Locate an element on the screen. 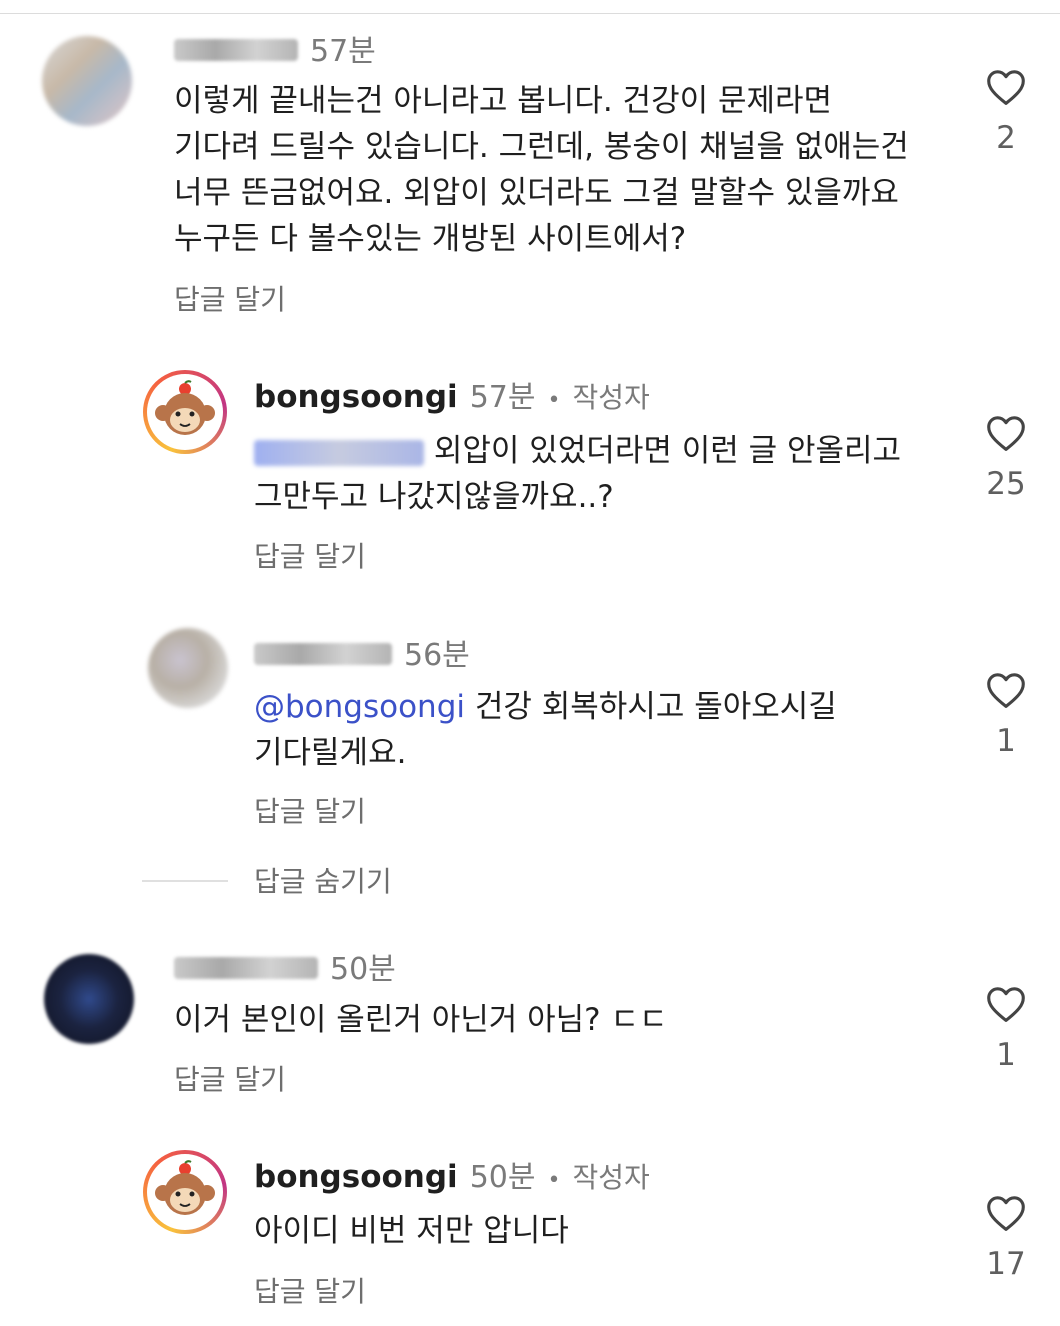 This screenshot has height=1326, width=1060. comment-text: @bongsoongi 건강 회복하시고 돌아오시길 기다릴게요. is located at coordinates (545, 730).